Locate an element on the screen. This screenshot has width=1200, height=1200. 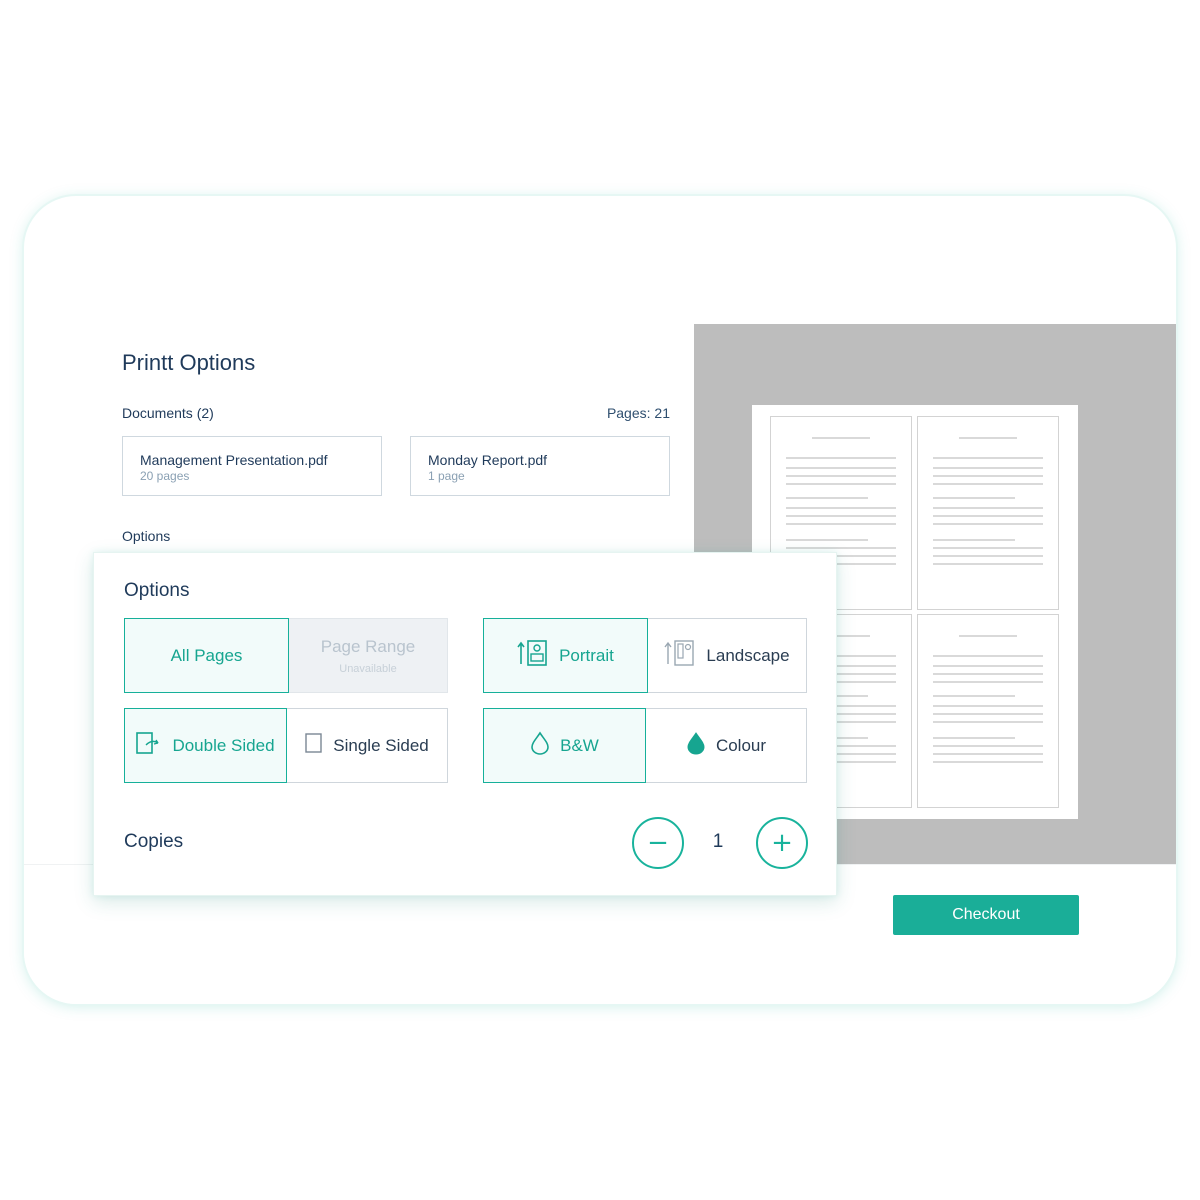
pages-total: Pages: 21 is located at coordinates (638, 413).